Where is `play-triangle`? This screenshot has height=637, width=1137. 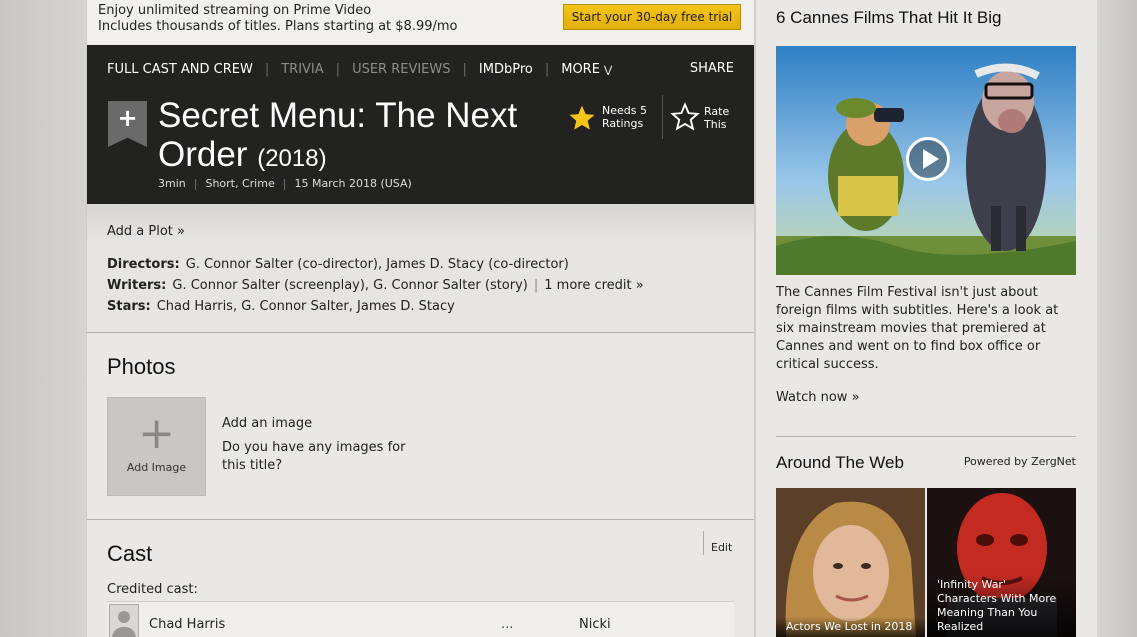 play-triangle is located at coordinates (931, 159).